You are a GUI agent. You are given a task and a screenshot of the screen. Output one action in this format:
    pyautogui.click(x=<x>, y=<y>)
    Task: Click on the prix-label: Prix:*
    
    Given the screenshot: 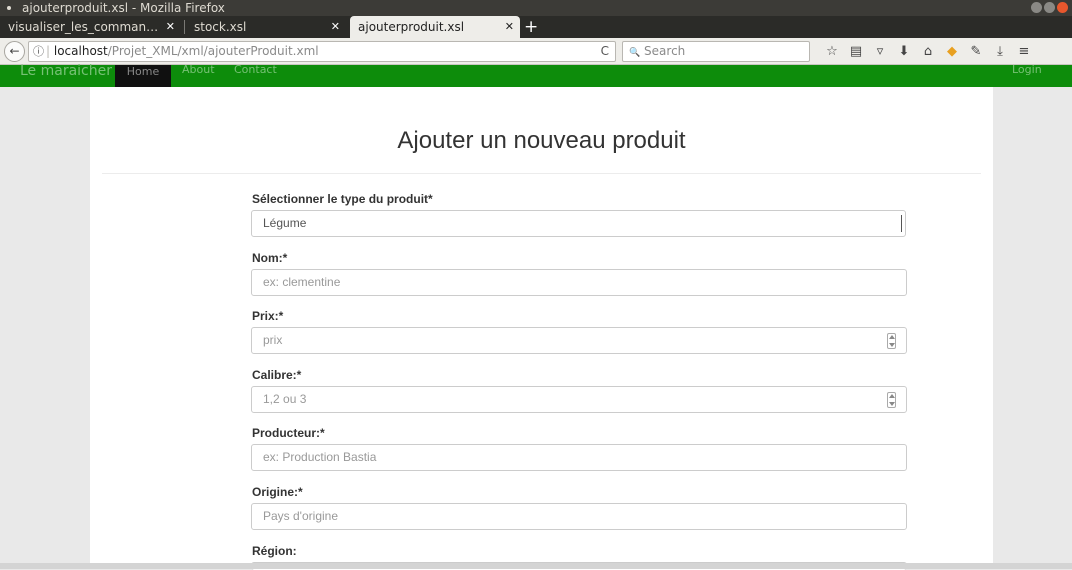 What is the action you would take?
    pyautogui.click(x=268, y=316)
    